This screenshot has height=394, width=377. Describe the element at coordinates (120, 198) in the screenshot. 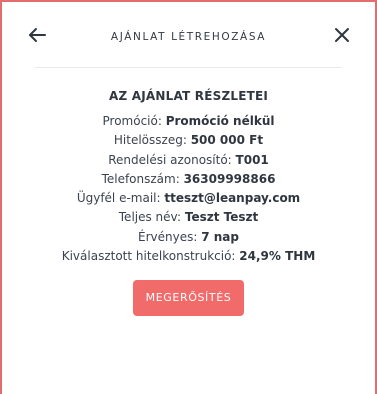

I see `detail-label: Ügyfél e-mail:` at that location.